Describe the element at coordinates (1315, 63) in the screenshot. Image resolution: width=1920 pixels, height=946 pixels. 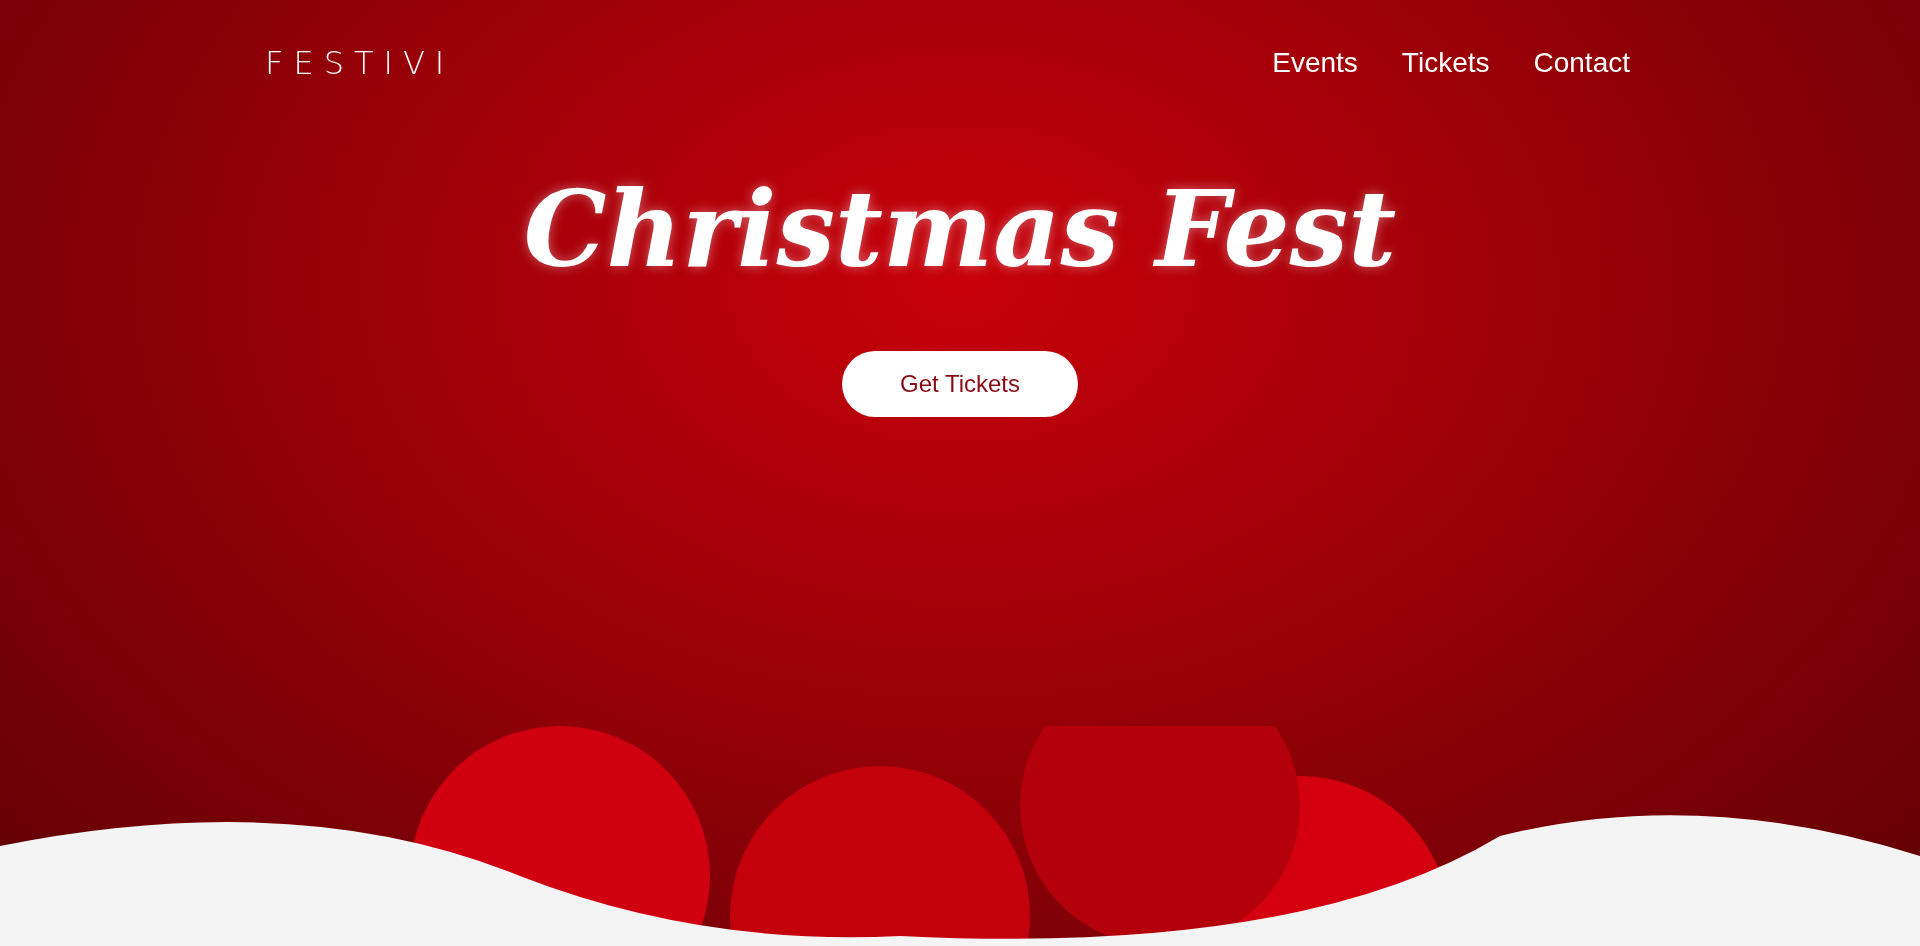
I see `nav-link: Events` at that location.